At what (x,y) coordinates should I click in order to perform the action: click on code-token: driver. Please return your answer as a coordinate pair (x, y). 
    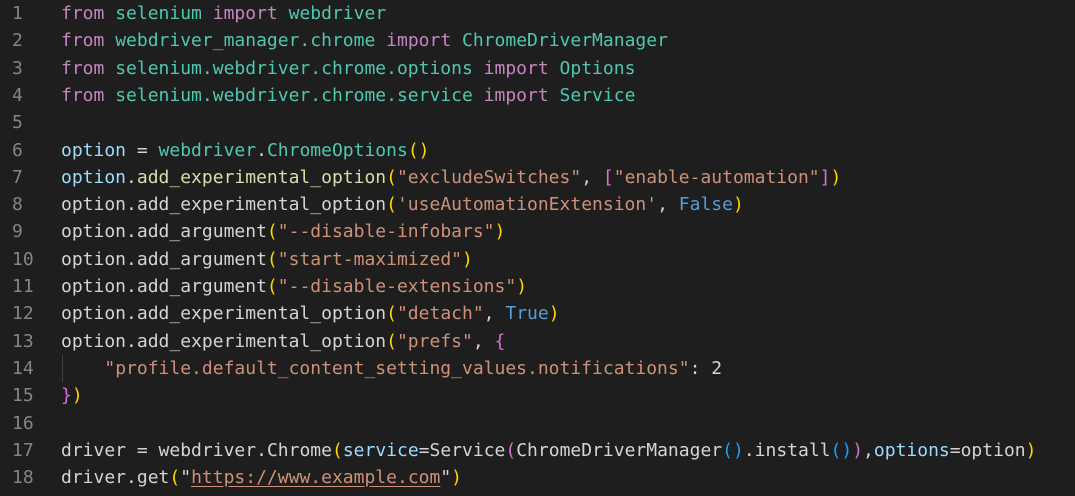
    Looking at the image, I should click on (94, 450).